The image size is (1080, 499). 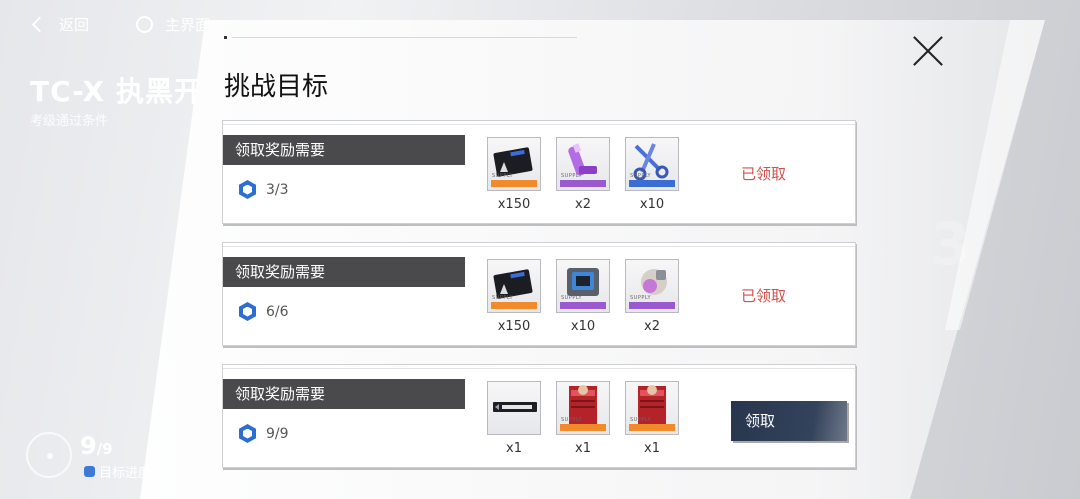 I want to click on close-icon, so click(x=928, y=50).